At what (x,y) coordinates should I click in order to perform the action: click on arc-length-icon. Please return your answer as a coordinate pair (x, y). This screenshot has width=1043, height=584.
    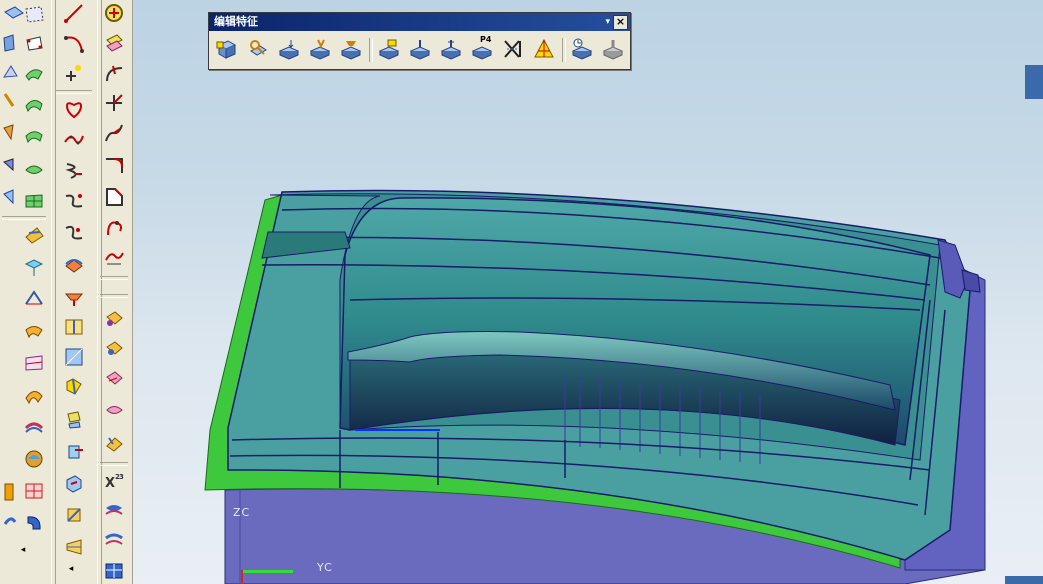
    Looking at the image, I should click on (114, 257).